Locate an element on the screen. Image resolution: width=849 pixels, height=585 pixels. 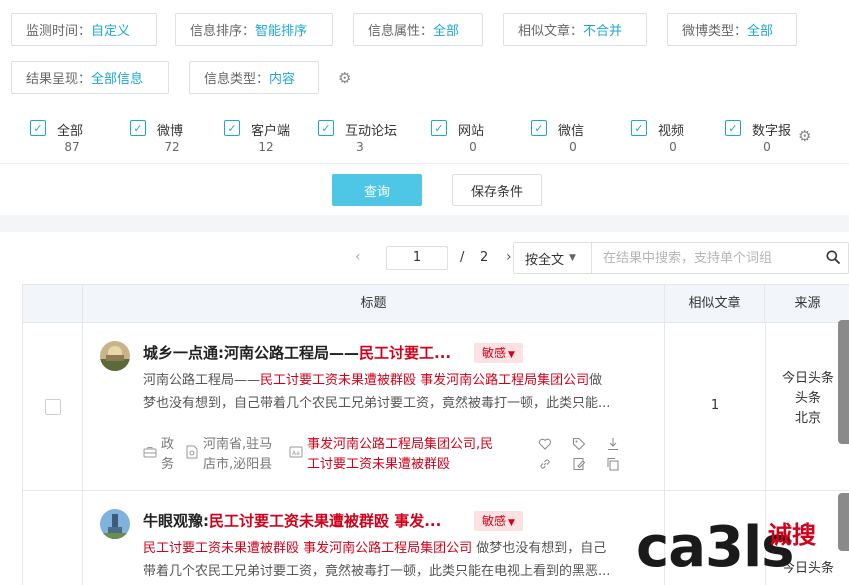
filter-label: 微博类型： is located at coordinates (715, 31).